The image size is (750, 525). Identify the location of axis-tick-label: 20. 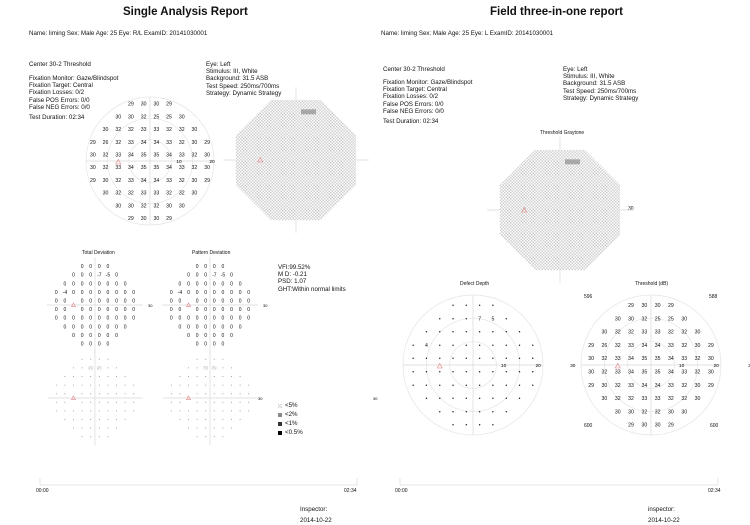
(716, 366).